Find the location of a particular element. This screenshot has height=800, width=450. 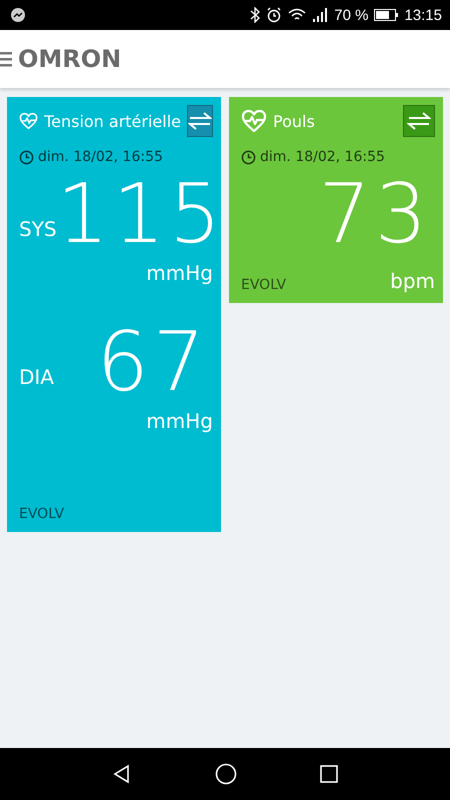

bluetooth-icon is located at coordinates (255, 15).